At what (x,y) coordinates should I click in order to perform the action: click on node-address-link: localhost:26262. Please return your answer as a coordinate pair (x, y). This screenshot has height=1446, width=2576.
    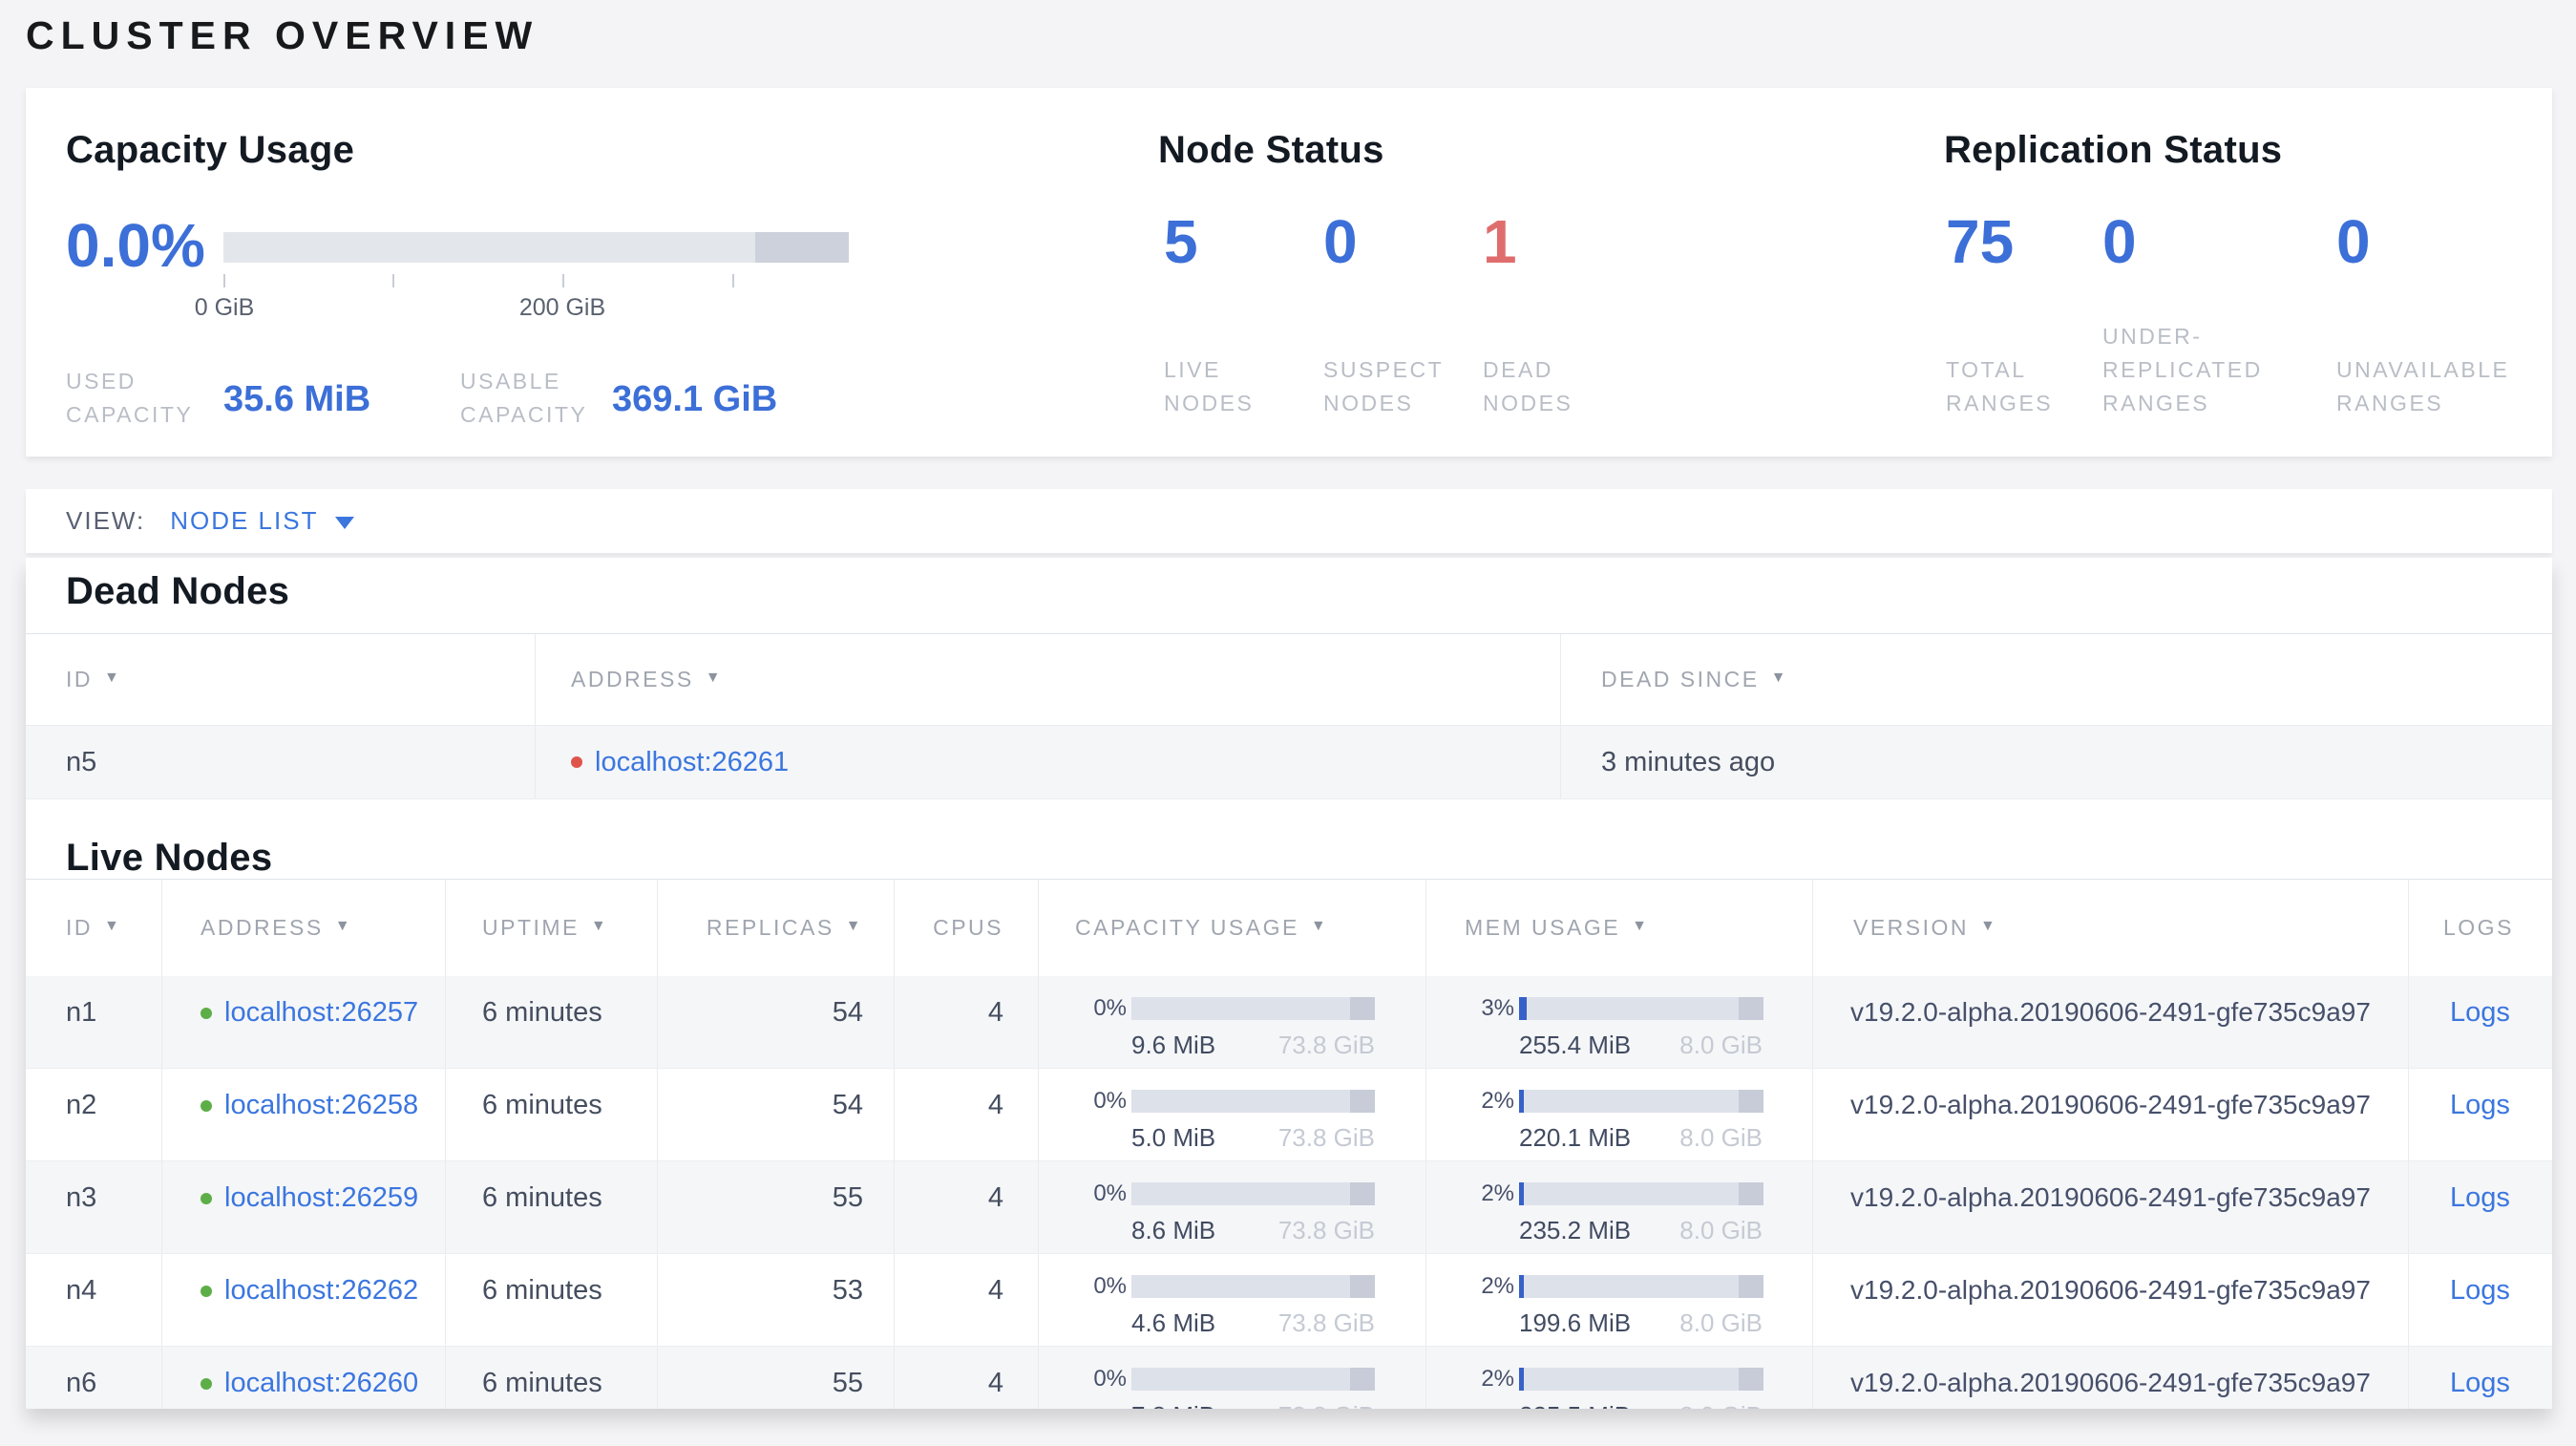
    Looking at the image, I should click on (321, 1291).